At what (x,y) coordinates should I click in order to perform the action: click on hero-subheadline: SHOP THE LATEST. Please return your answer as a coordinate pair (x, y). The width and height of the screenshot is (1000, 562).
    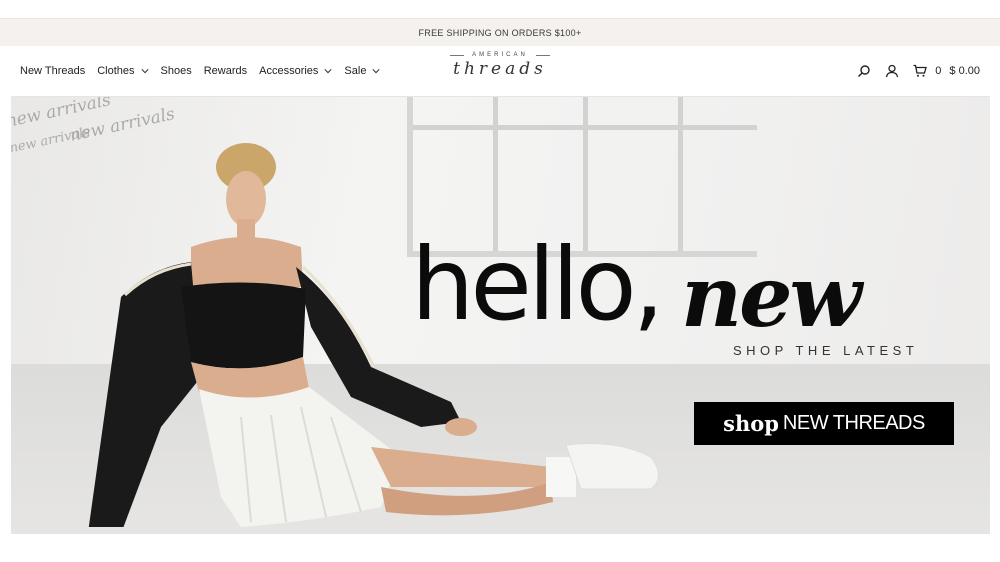
    Looking at the image, I should click on (826, 350).